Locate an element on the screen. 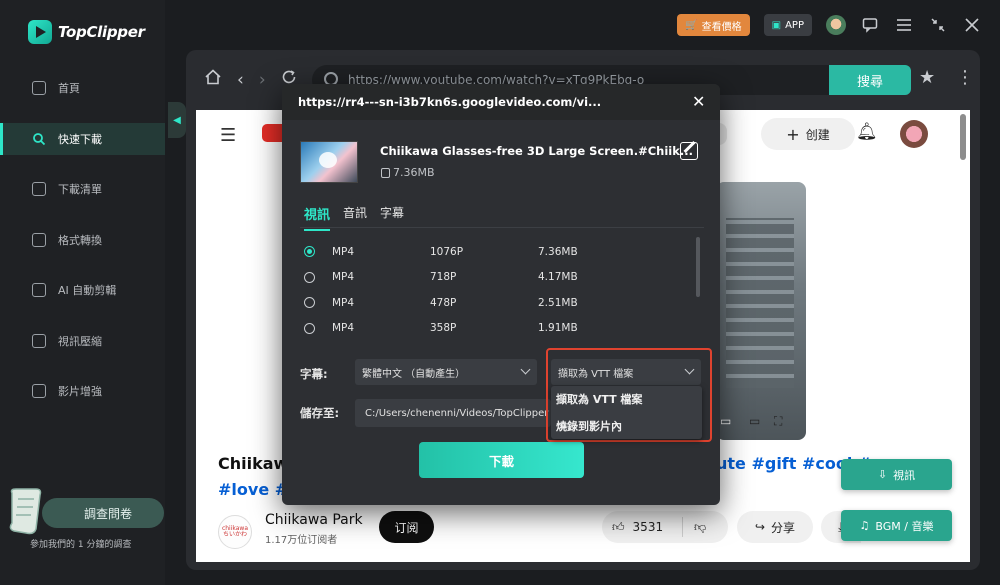  sidebar-item-video-compress: 視訊壓縮 is located at coordinates (82, 341).